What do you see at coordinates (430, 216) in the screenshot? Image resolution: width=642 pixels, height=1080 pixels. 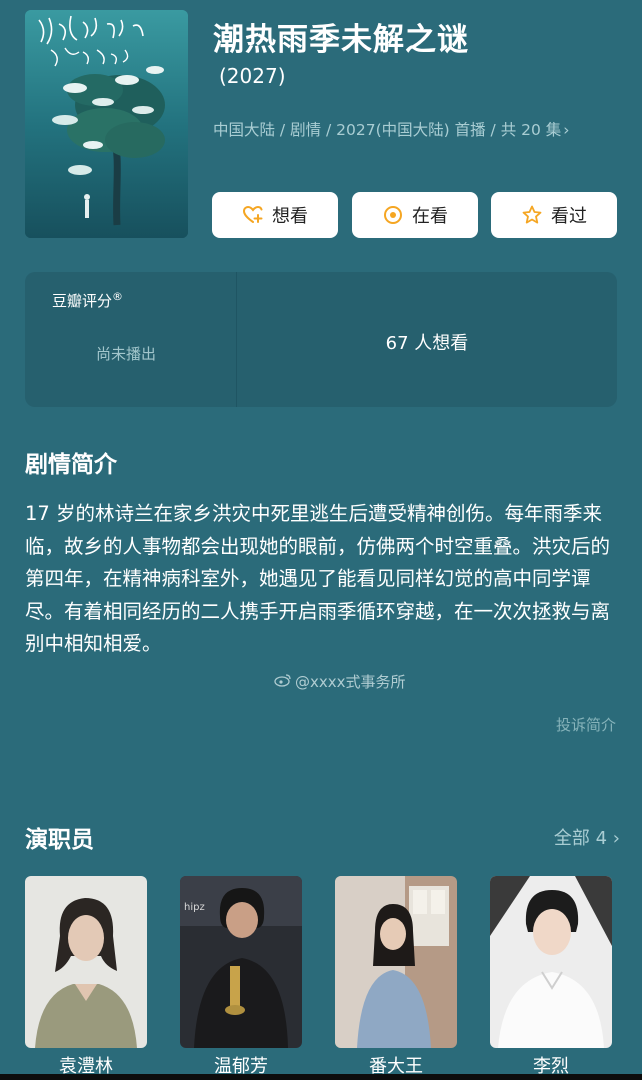 I see `watching-label: 在看` at bounding box center [430, 216].